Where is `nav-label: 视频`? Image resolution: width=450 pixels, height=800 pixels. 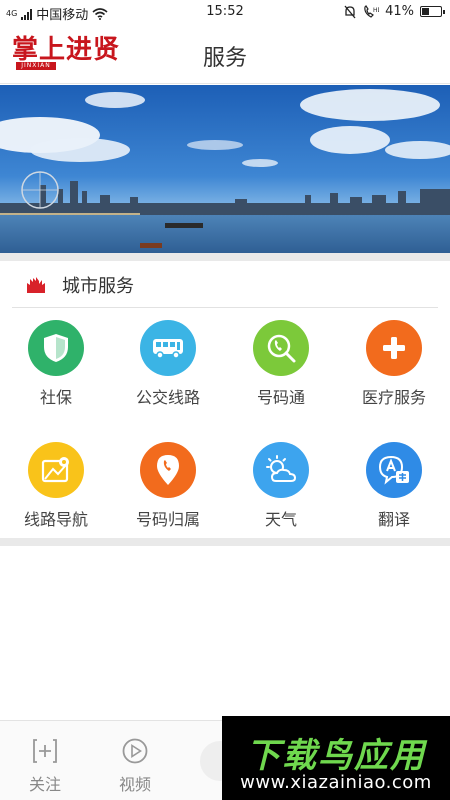
nav-label: 视频 is located at coordinates (134, 784).